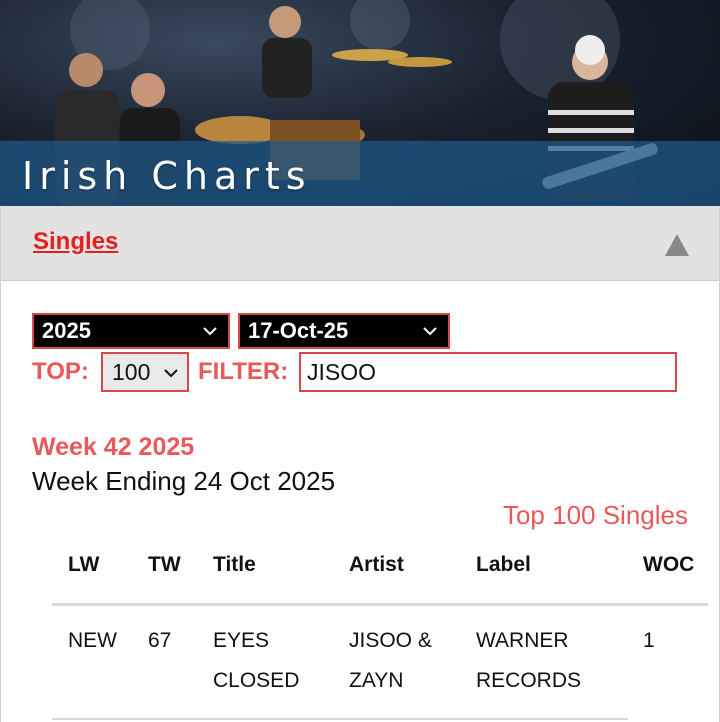 Image resolution: width=720 pixels, height=722 pixels. What do you see at coordinates (184, 481) in the screenshot?
I see `week-ending: Week Ending 24 Oct 2025` at bounding box center [184, 481].